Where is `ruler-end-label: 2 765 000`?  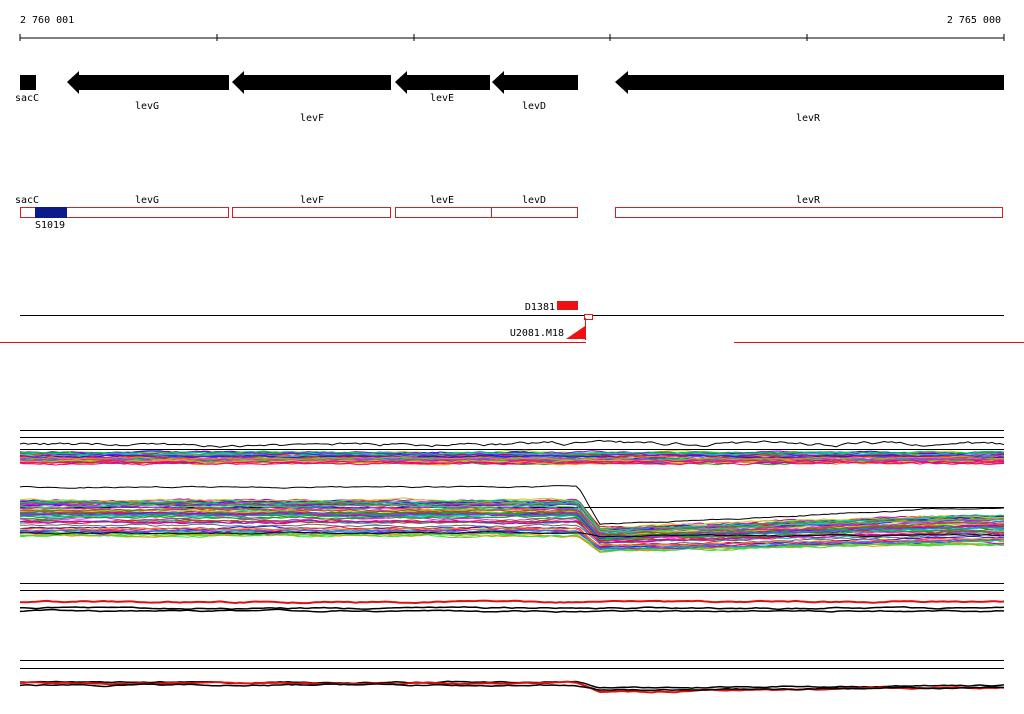 ruler-end-label: 2 765 000 is located at coordinates (974, 20).